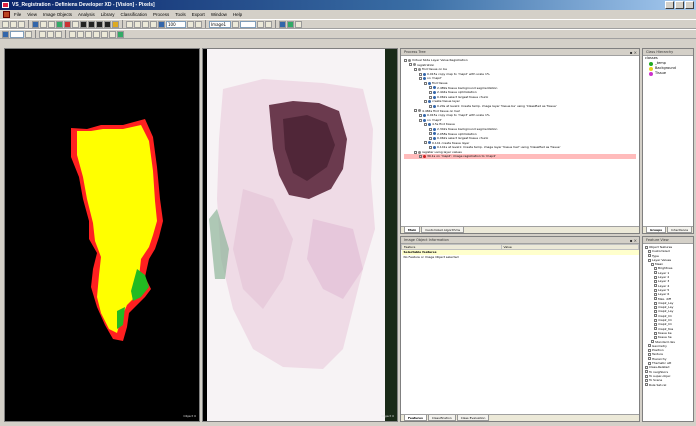 The width and height of the screenshot is (696, 426). What do you see at coordinates (689, 5) in the screenshot?
I see `close-button` at bounding box center [689, 5].